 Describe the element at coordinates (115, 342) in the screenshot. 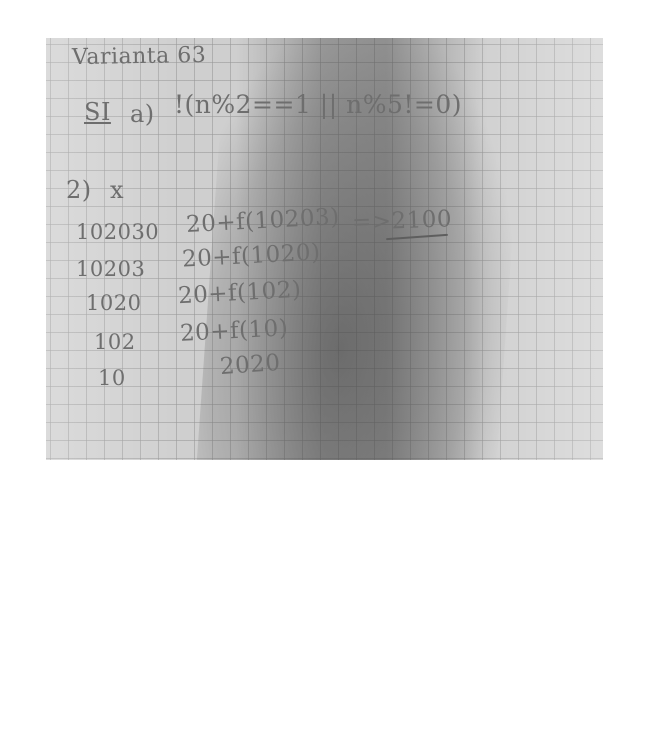

I see `x-value: 102` at that location.